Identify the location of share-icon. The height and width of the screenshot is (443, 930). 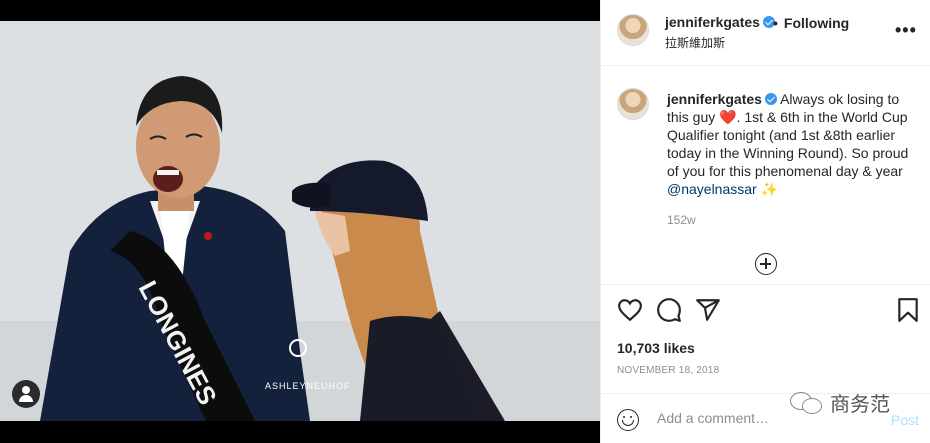
(708, 310).